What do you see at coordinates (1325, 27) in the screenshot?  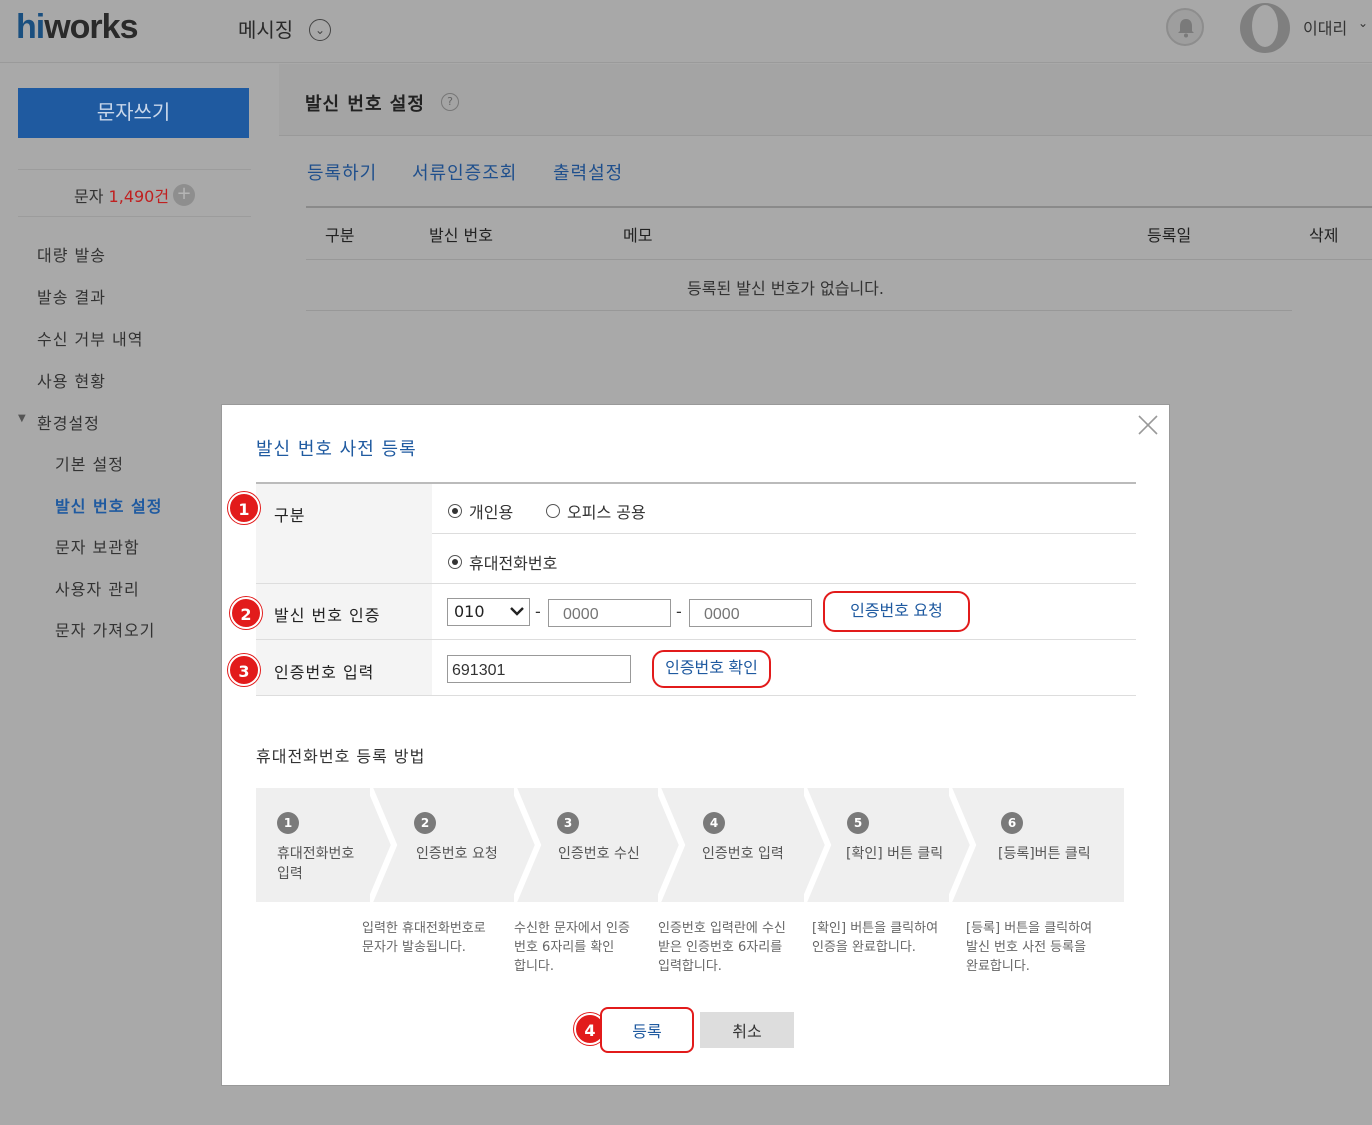 I see `user-name: 이대리` at bounding box center [1325, 27].